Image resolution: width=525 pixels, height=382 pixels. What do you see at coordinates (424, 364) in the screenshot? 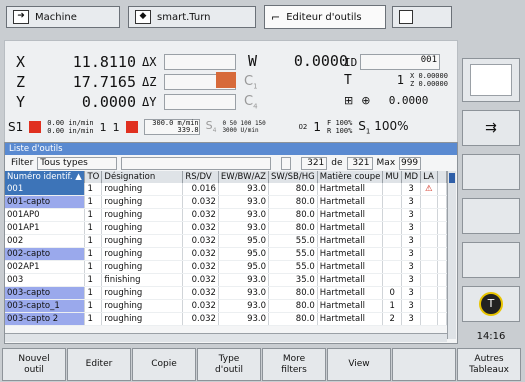
I see `pin-button` at bounding box center [424, 364].